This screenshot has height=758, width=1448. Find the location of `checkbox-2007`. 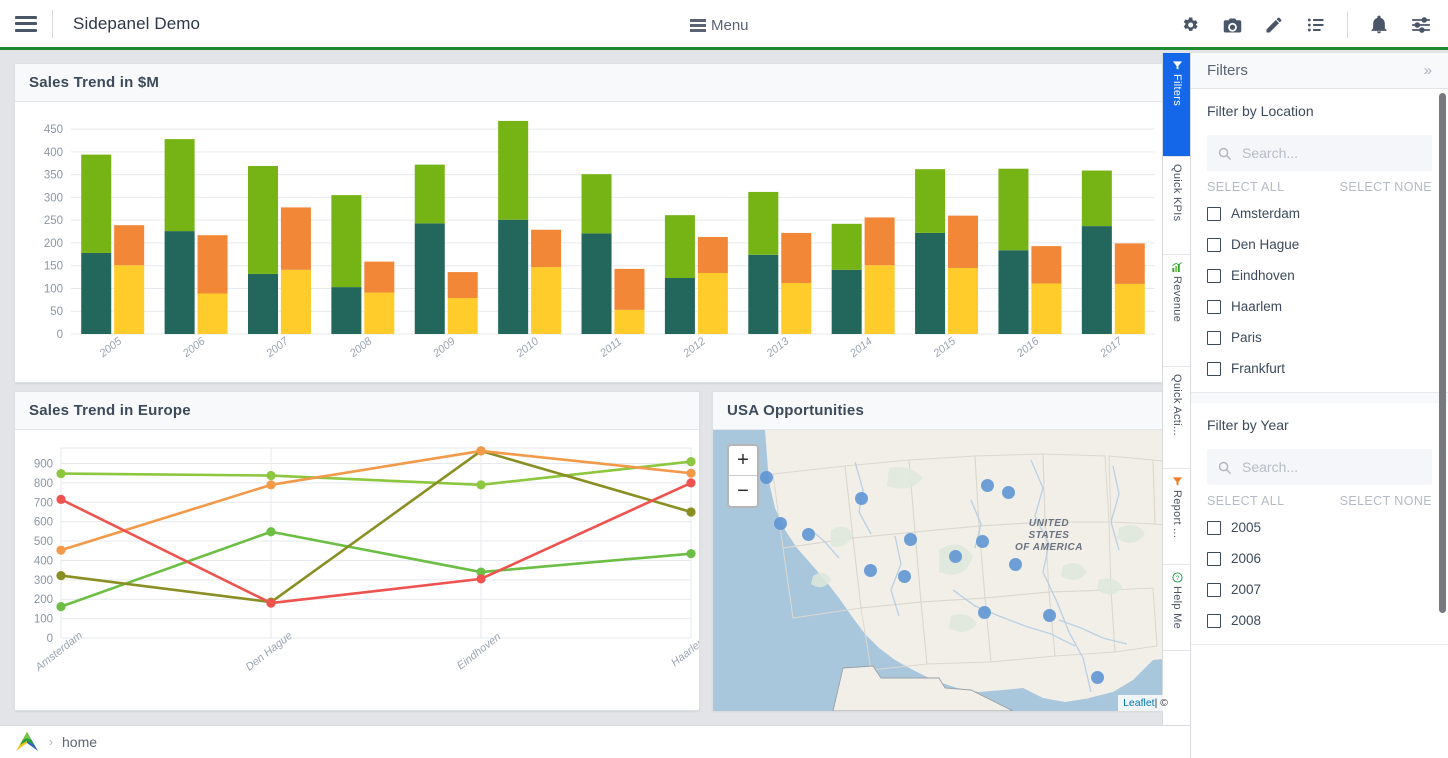

checkbox-2007 is located at coordinates (1214, 589).